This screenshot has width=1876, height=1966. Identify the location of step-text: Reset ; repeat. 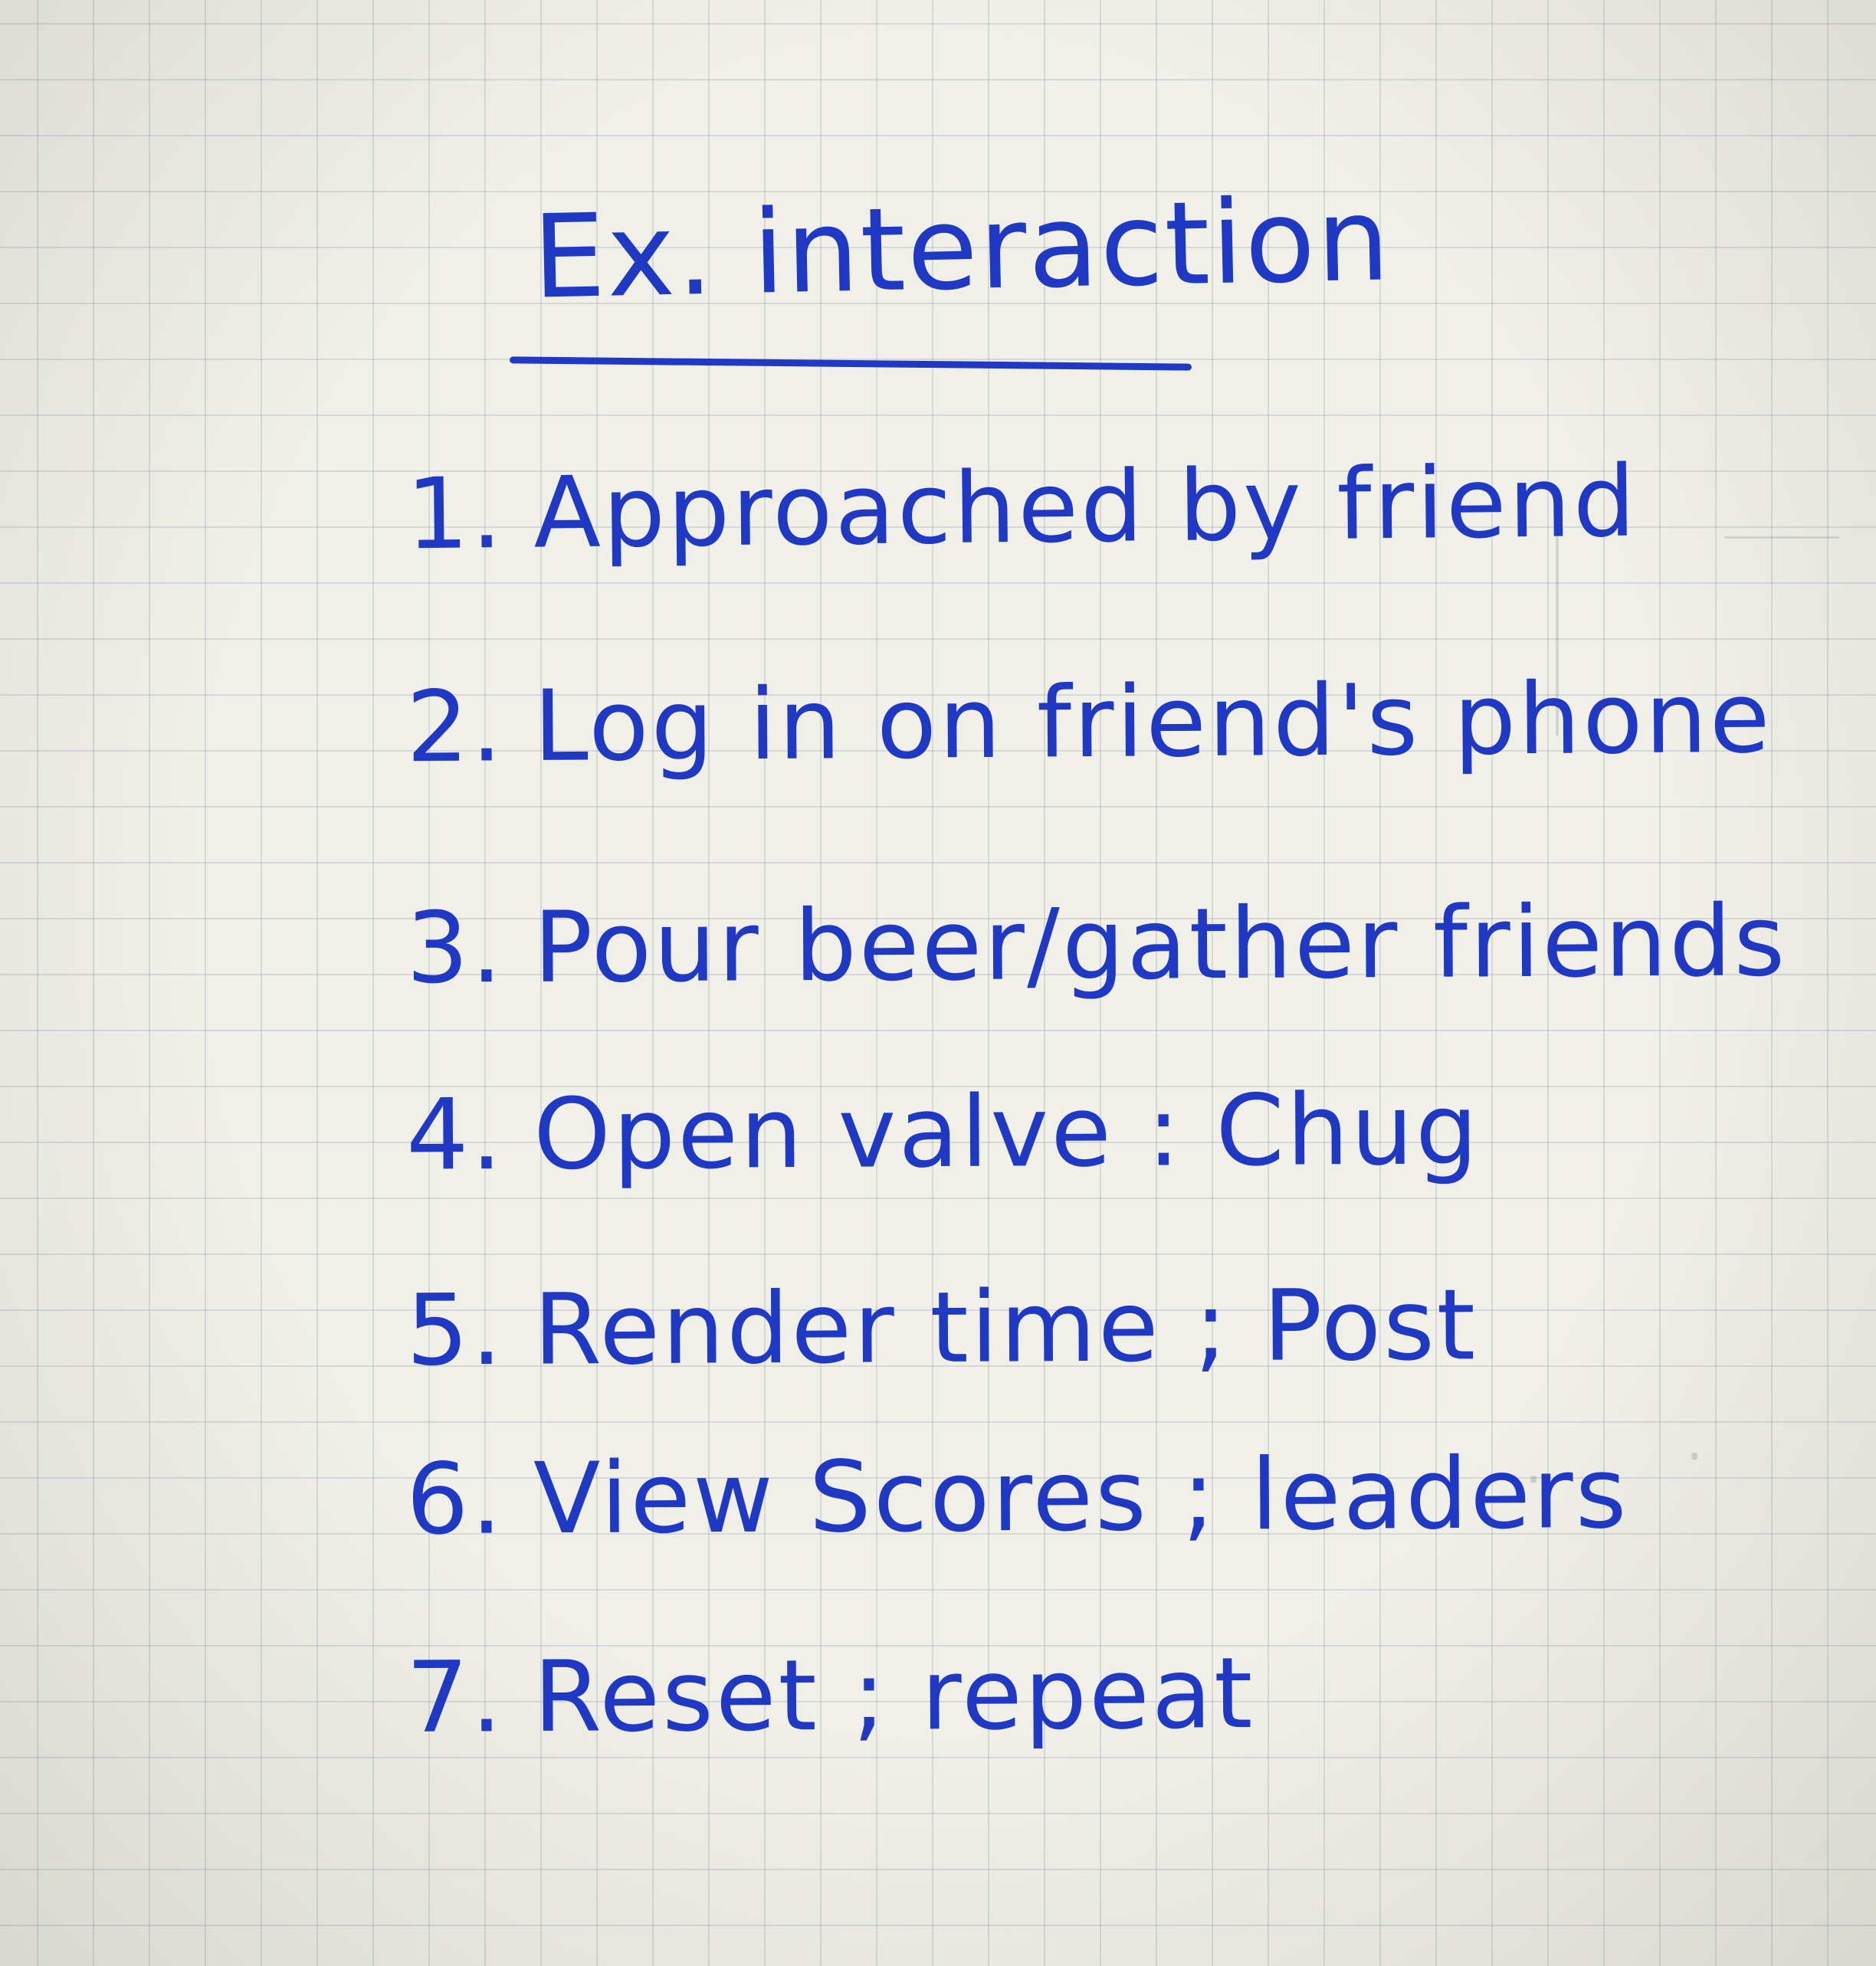
(894, 1696).